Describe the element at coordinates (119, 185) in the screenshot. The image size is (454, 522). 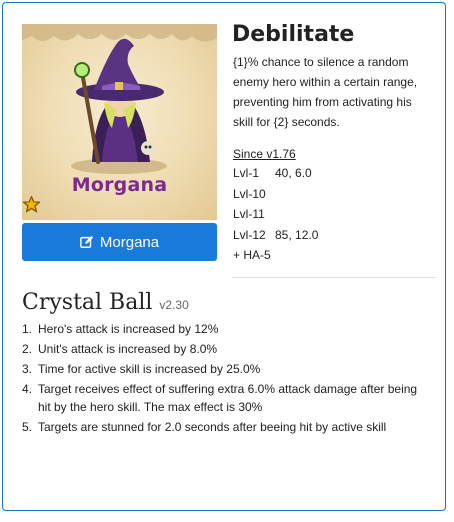
I see `hero-name: Morgana` at that location.